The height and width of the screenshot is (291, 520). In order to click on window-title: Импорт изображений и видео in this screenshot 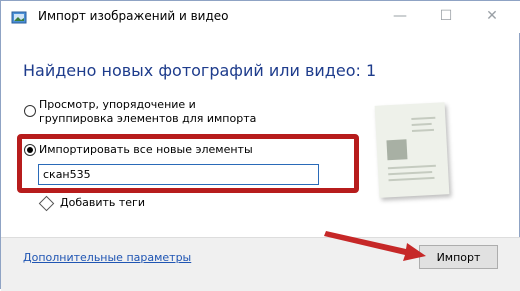, I will do `click(133, 16)`.